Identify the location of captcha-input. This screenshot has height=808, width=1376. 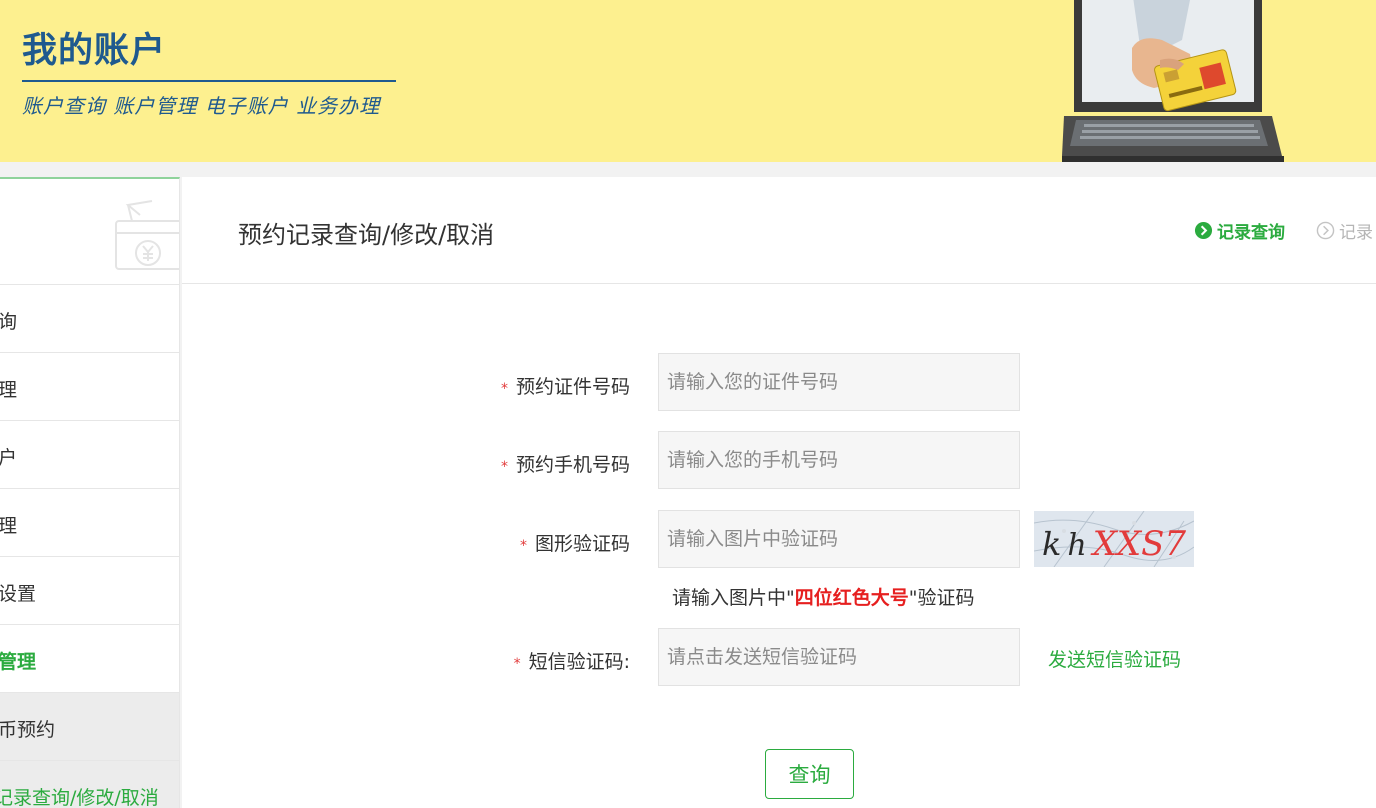
(839, 539).